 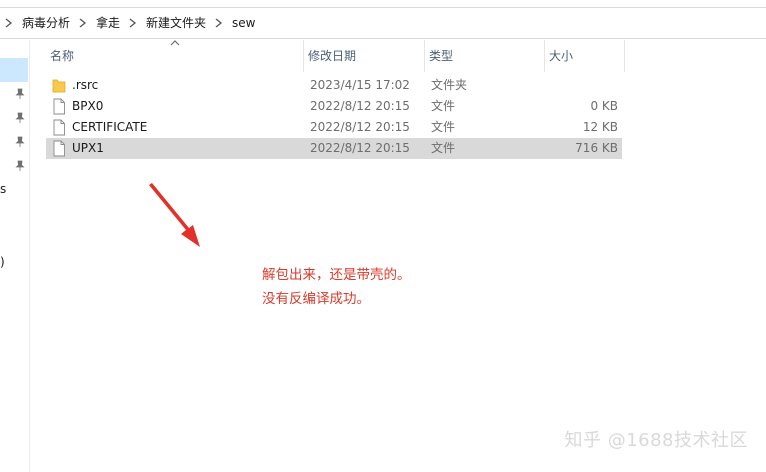 What do you see at coordinates (174, 215) in the screenshot?
I see `annotation-arrow-icon` at bounding box center [174, 215].